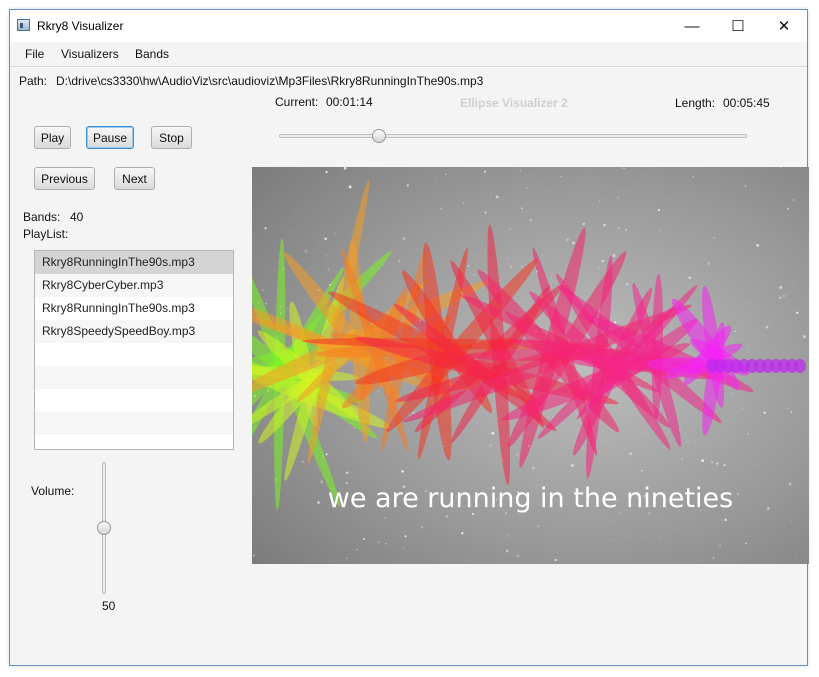 This screenshot has height=677, width=819. Describe the element at coordinates (171, 137) in the screenshot. I see `stop-button: Stop` at that location.